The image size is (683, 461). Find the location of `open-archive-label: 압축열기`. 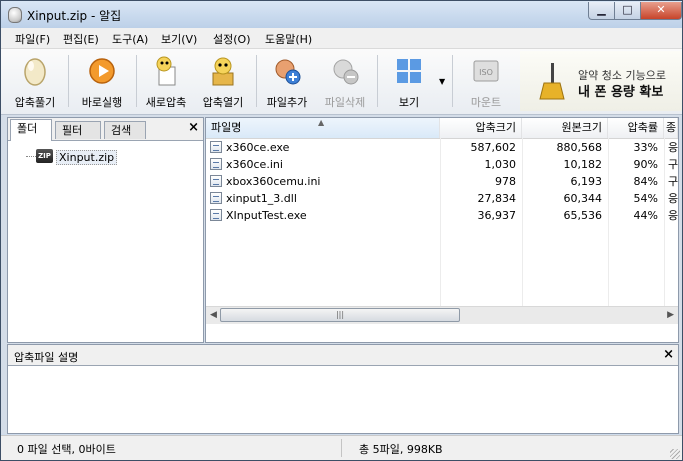

open-archive-label: 압축열기 is located at coordinates (223, 102).